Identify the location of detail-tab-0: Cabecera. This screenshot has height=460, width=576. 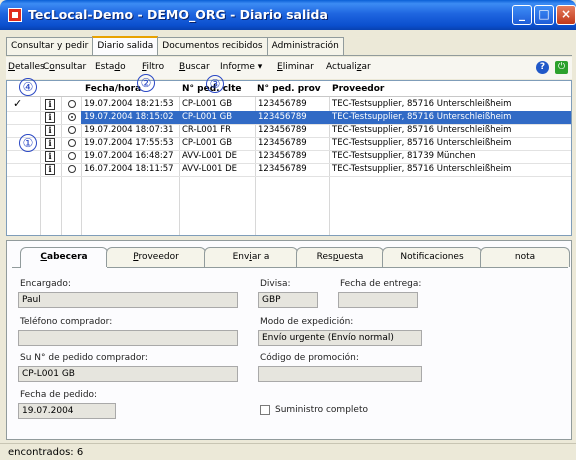
(64, 257).